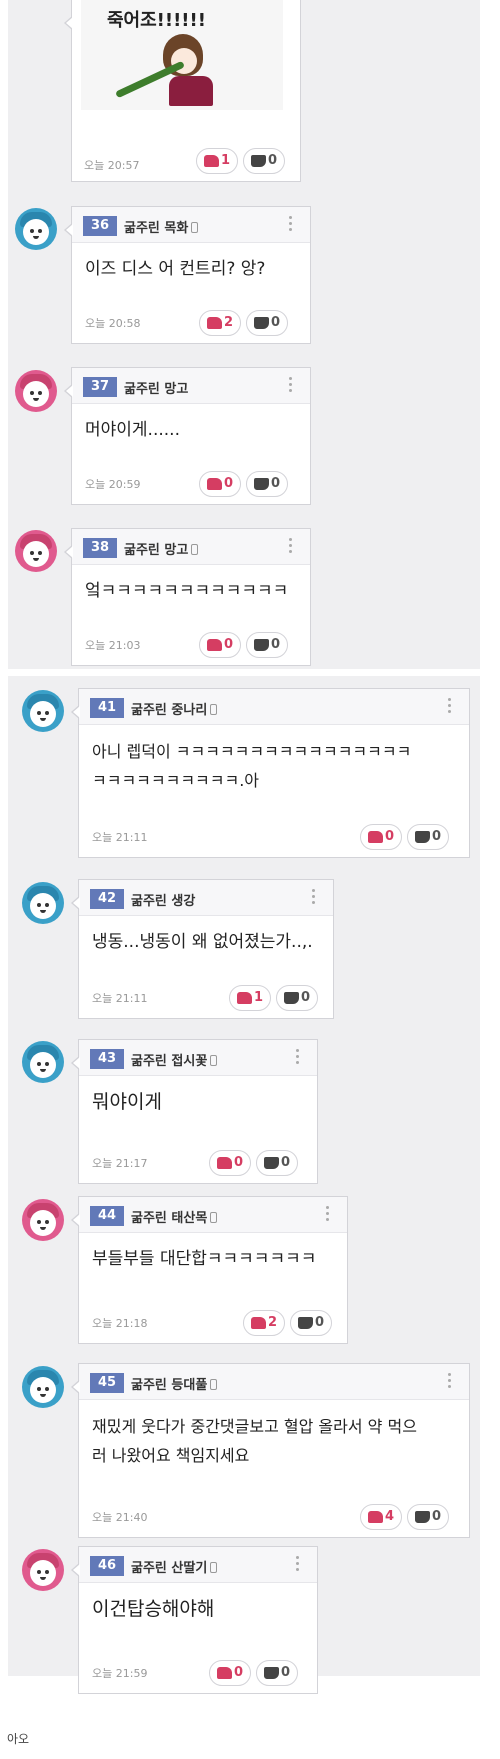  What do you see at coordinates (194, 1111) in the screenshot?
I see `comment-card: 43 굶주린 접시꽃 뭐야이게 오늘 21:17 0 0` at bounding box center [194, 1111].